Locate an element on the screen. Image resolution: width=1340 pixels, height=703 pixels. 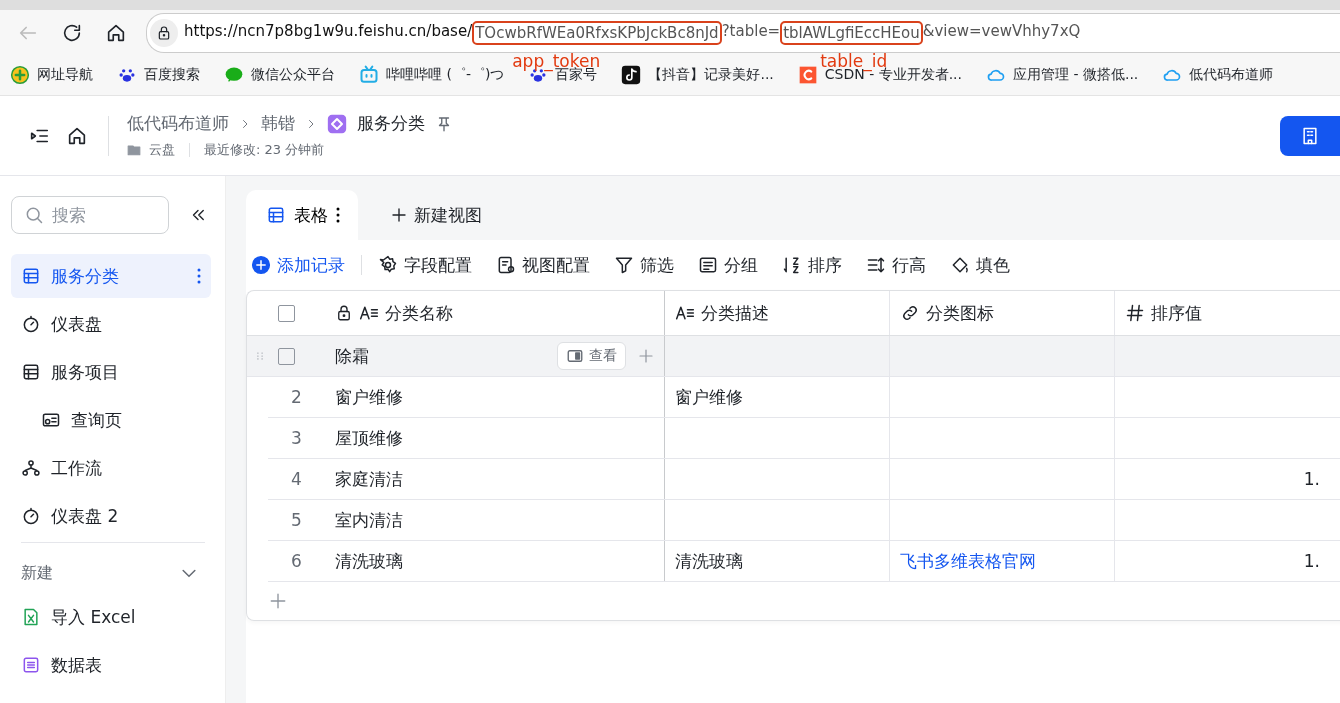
sort-icon is located at coordinates (792, 265).